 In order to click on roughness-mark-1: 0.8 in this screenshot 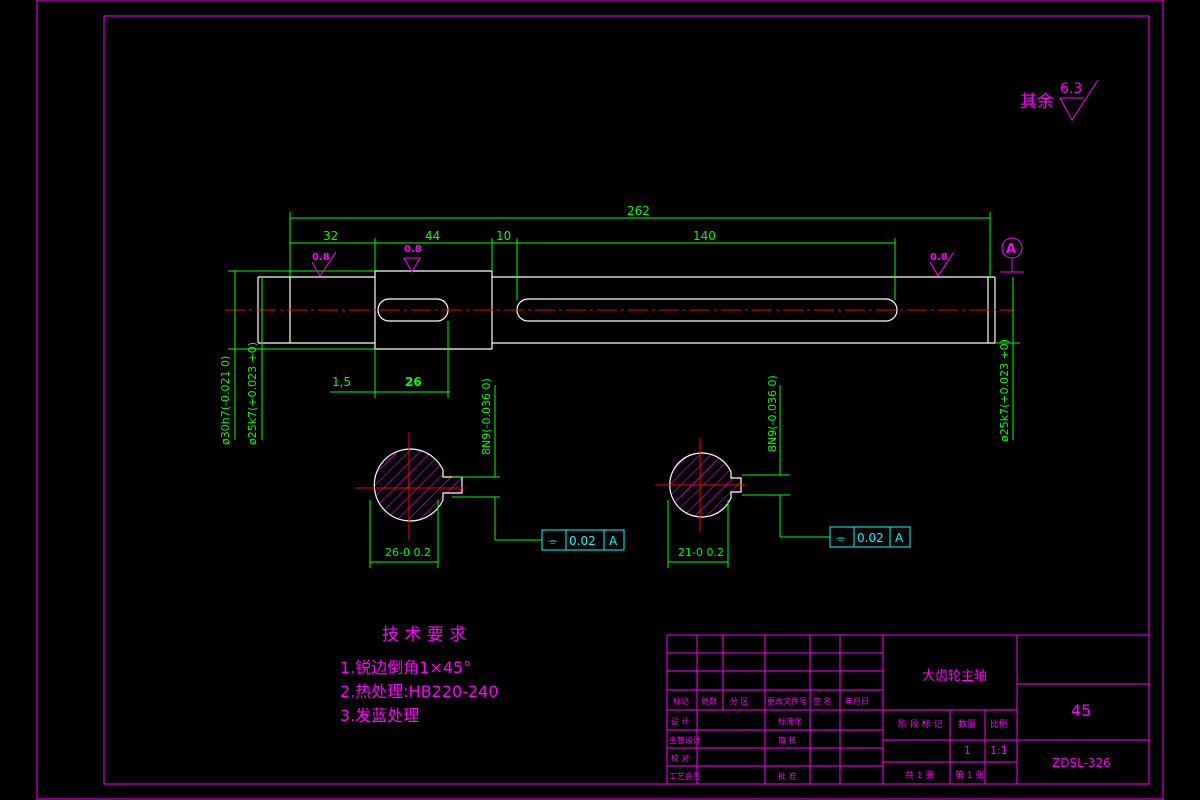, I will do `click(321, 257)`.